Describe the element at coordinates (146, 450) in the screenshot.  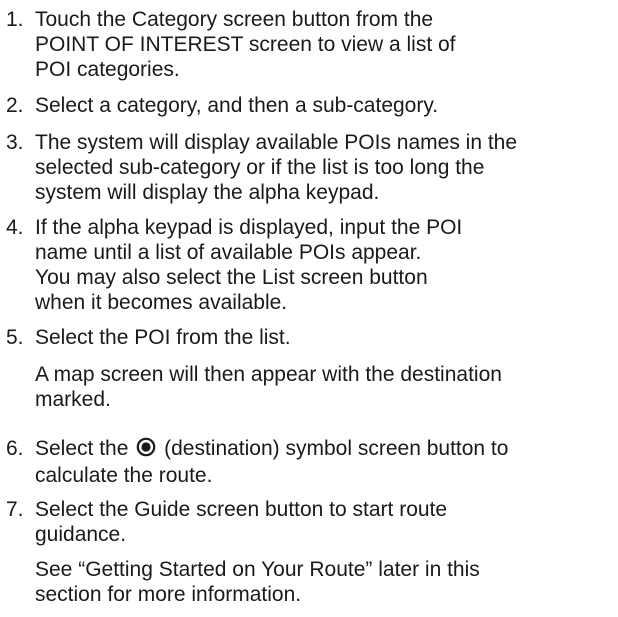
I see `destination-symbol-icon` at that location.